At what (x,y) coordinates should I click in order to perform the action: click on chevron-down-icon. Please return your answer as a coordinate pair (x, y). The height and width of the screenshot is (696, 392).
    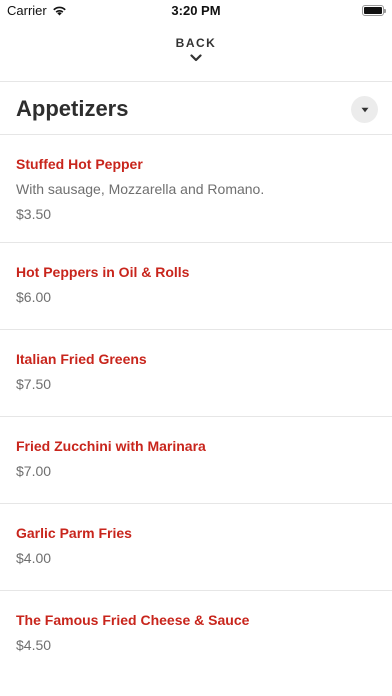
    Looking at the image, I should click on (196, 58).